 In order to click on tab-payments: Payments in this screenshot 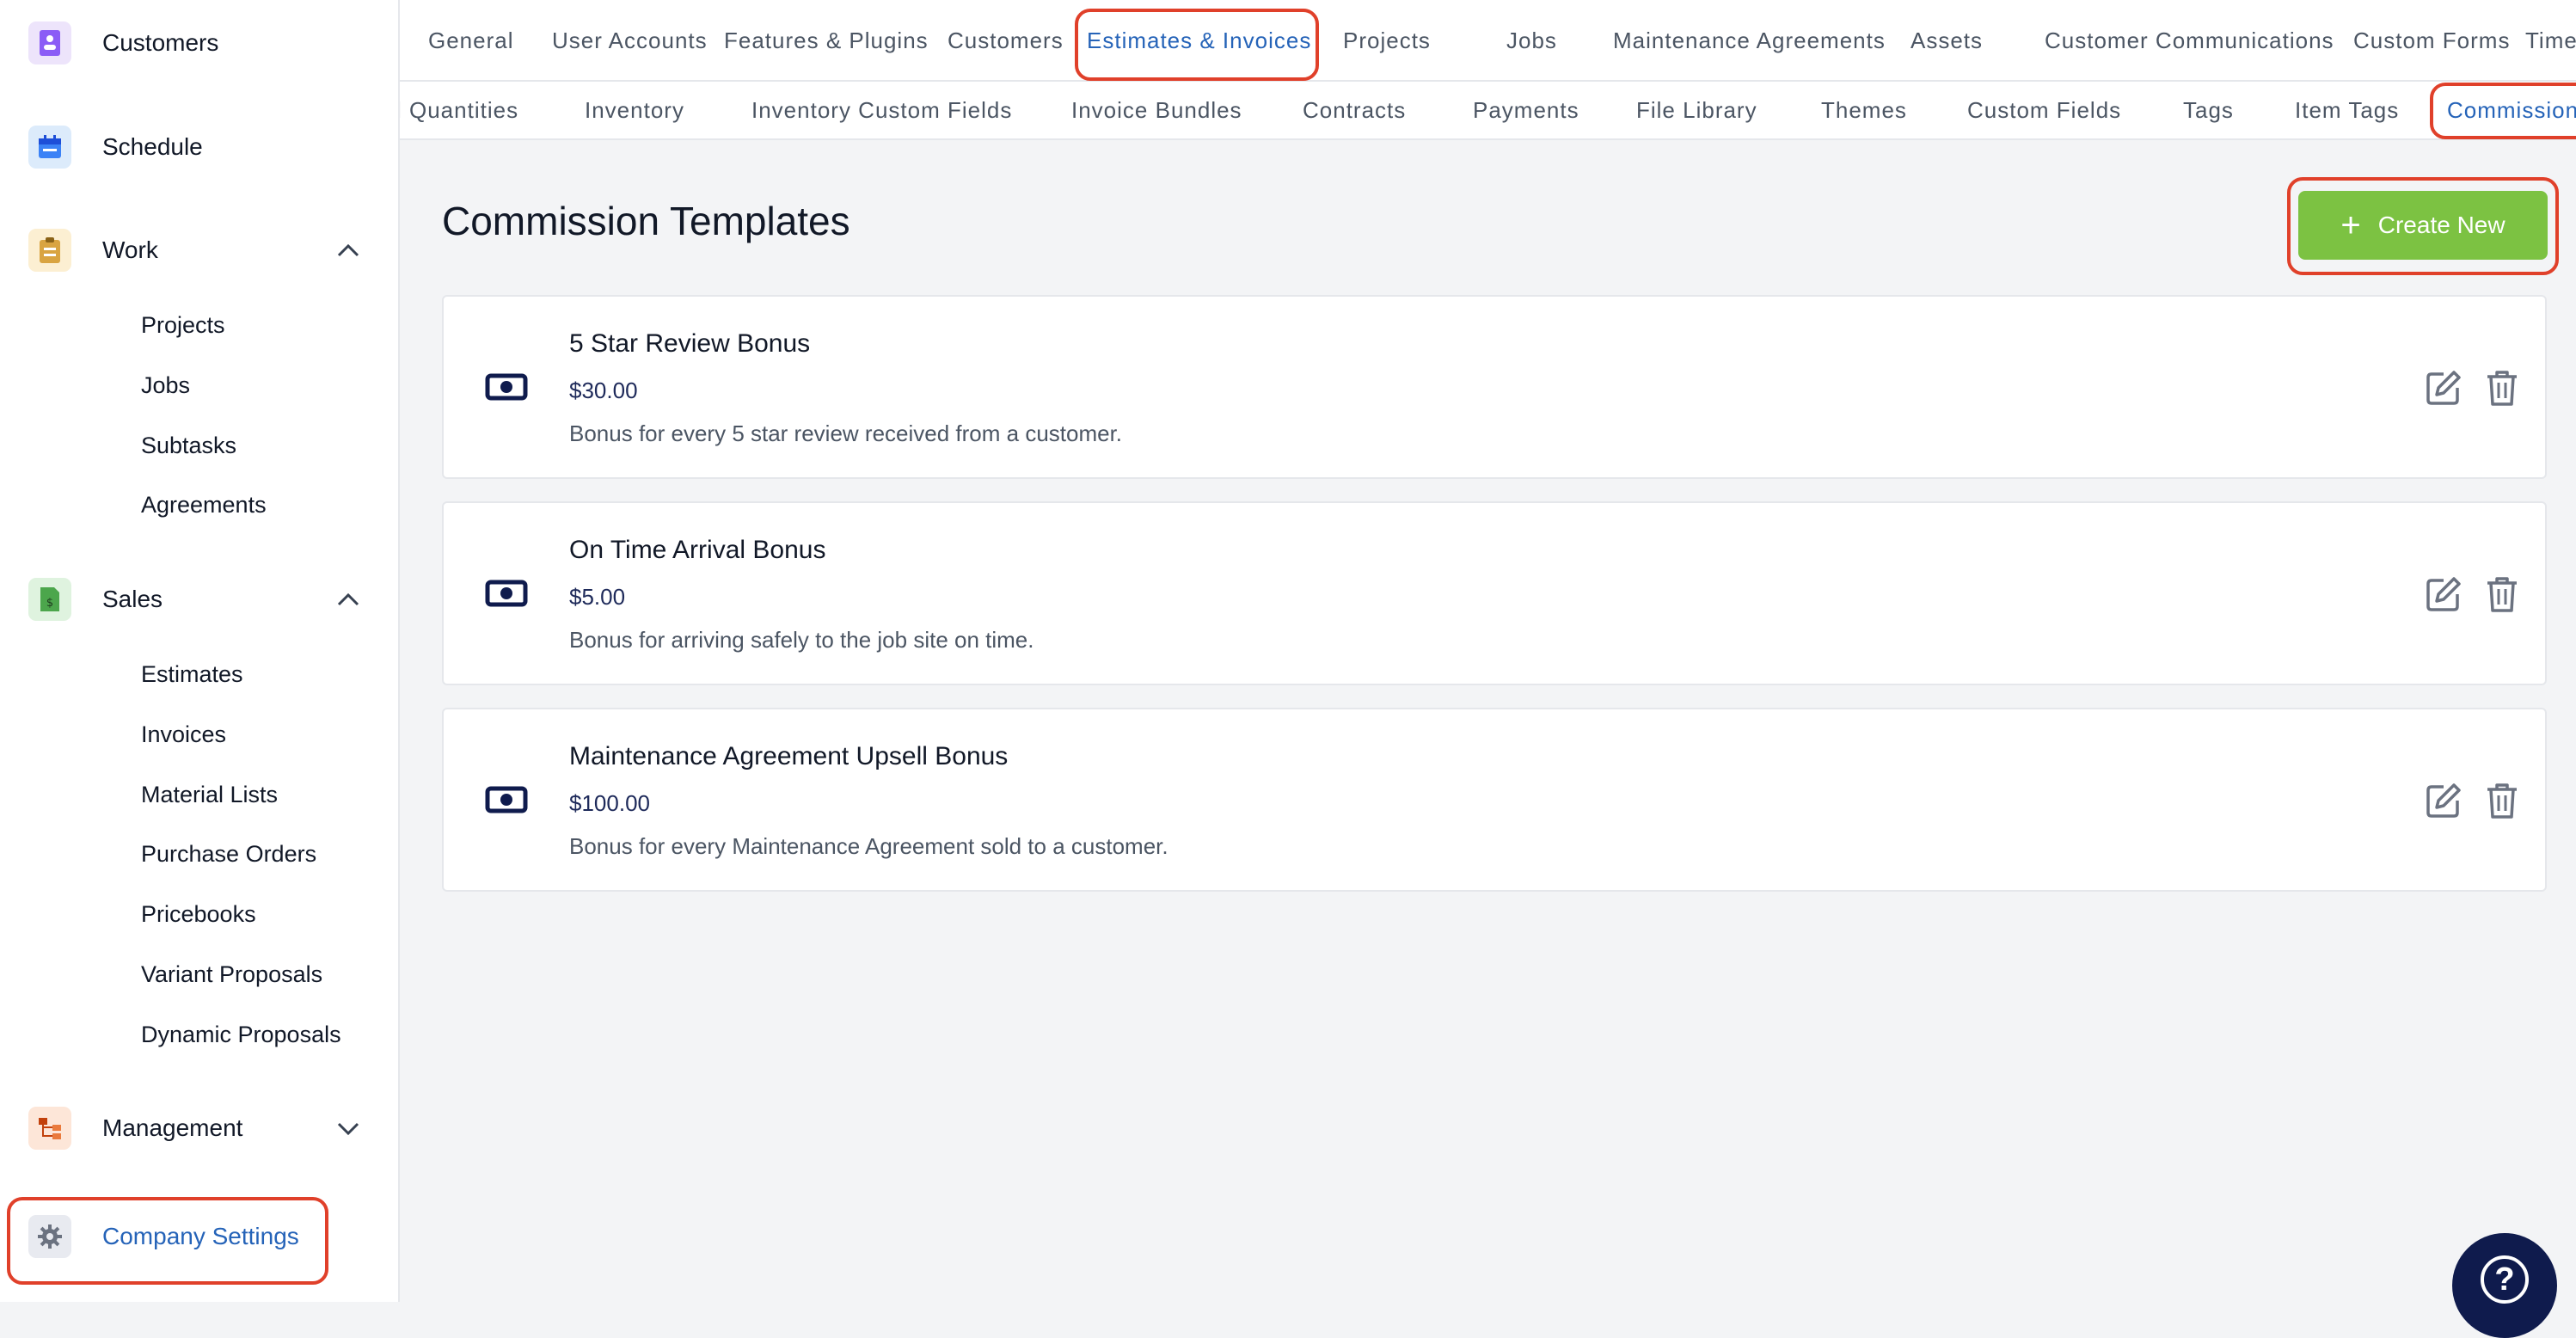, I will do `click(1526, 110)`.